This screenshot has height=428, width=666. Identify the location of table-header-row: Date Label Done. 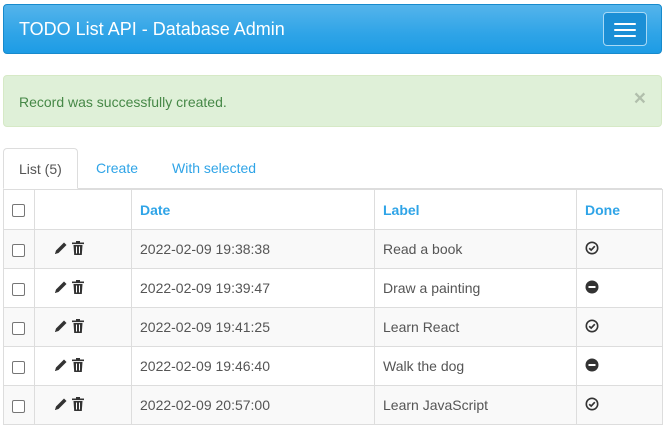
(333, 209).